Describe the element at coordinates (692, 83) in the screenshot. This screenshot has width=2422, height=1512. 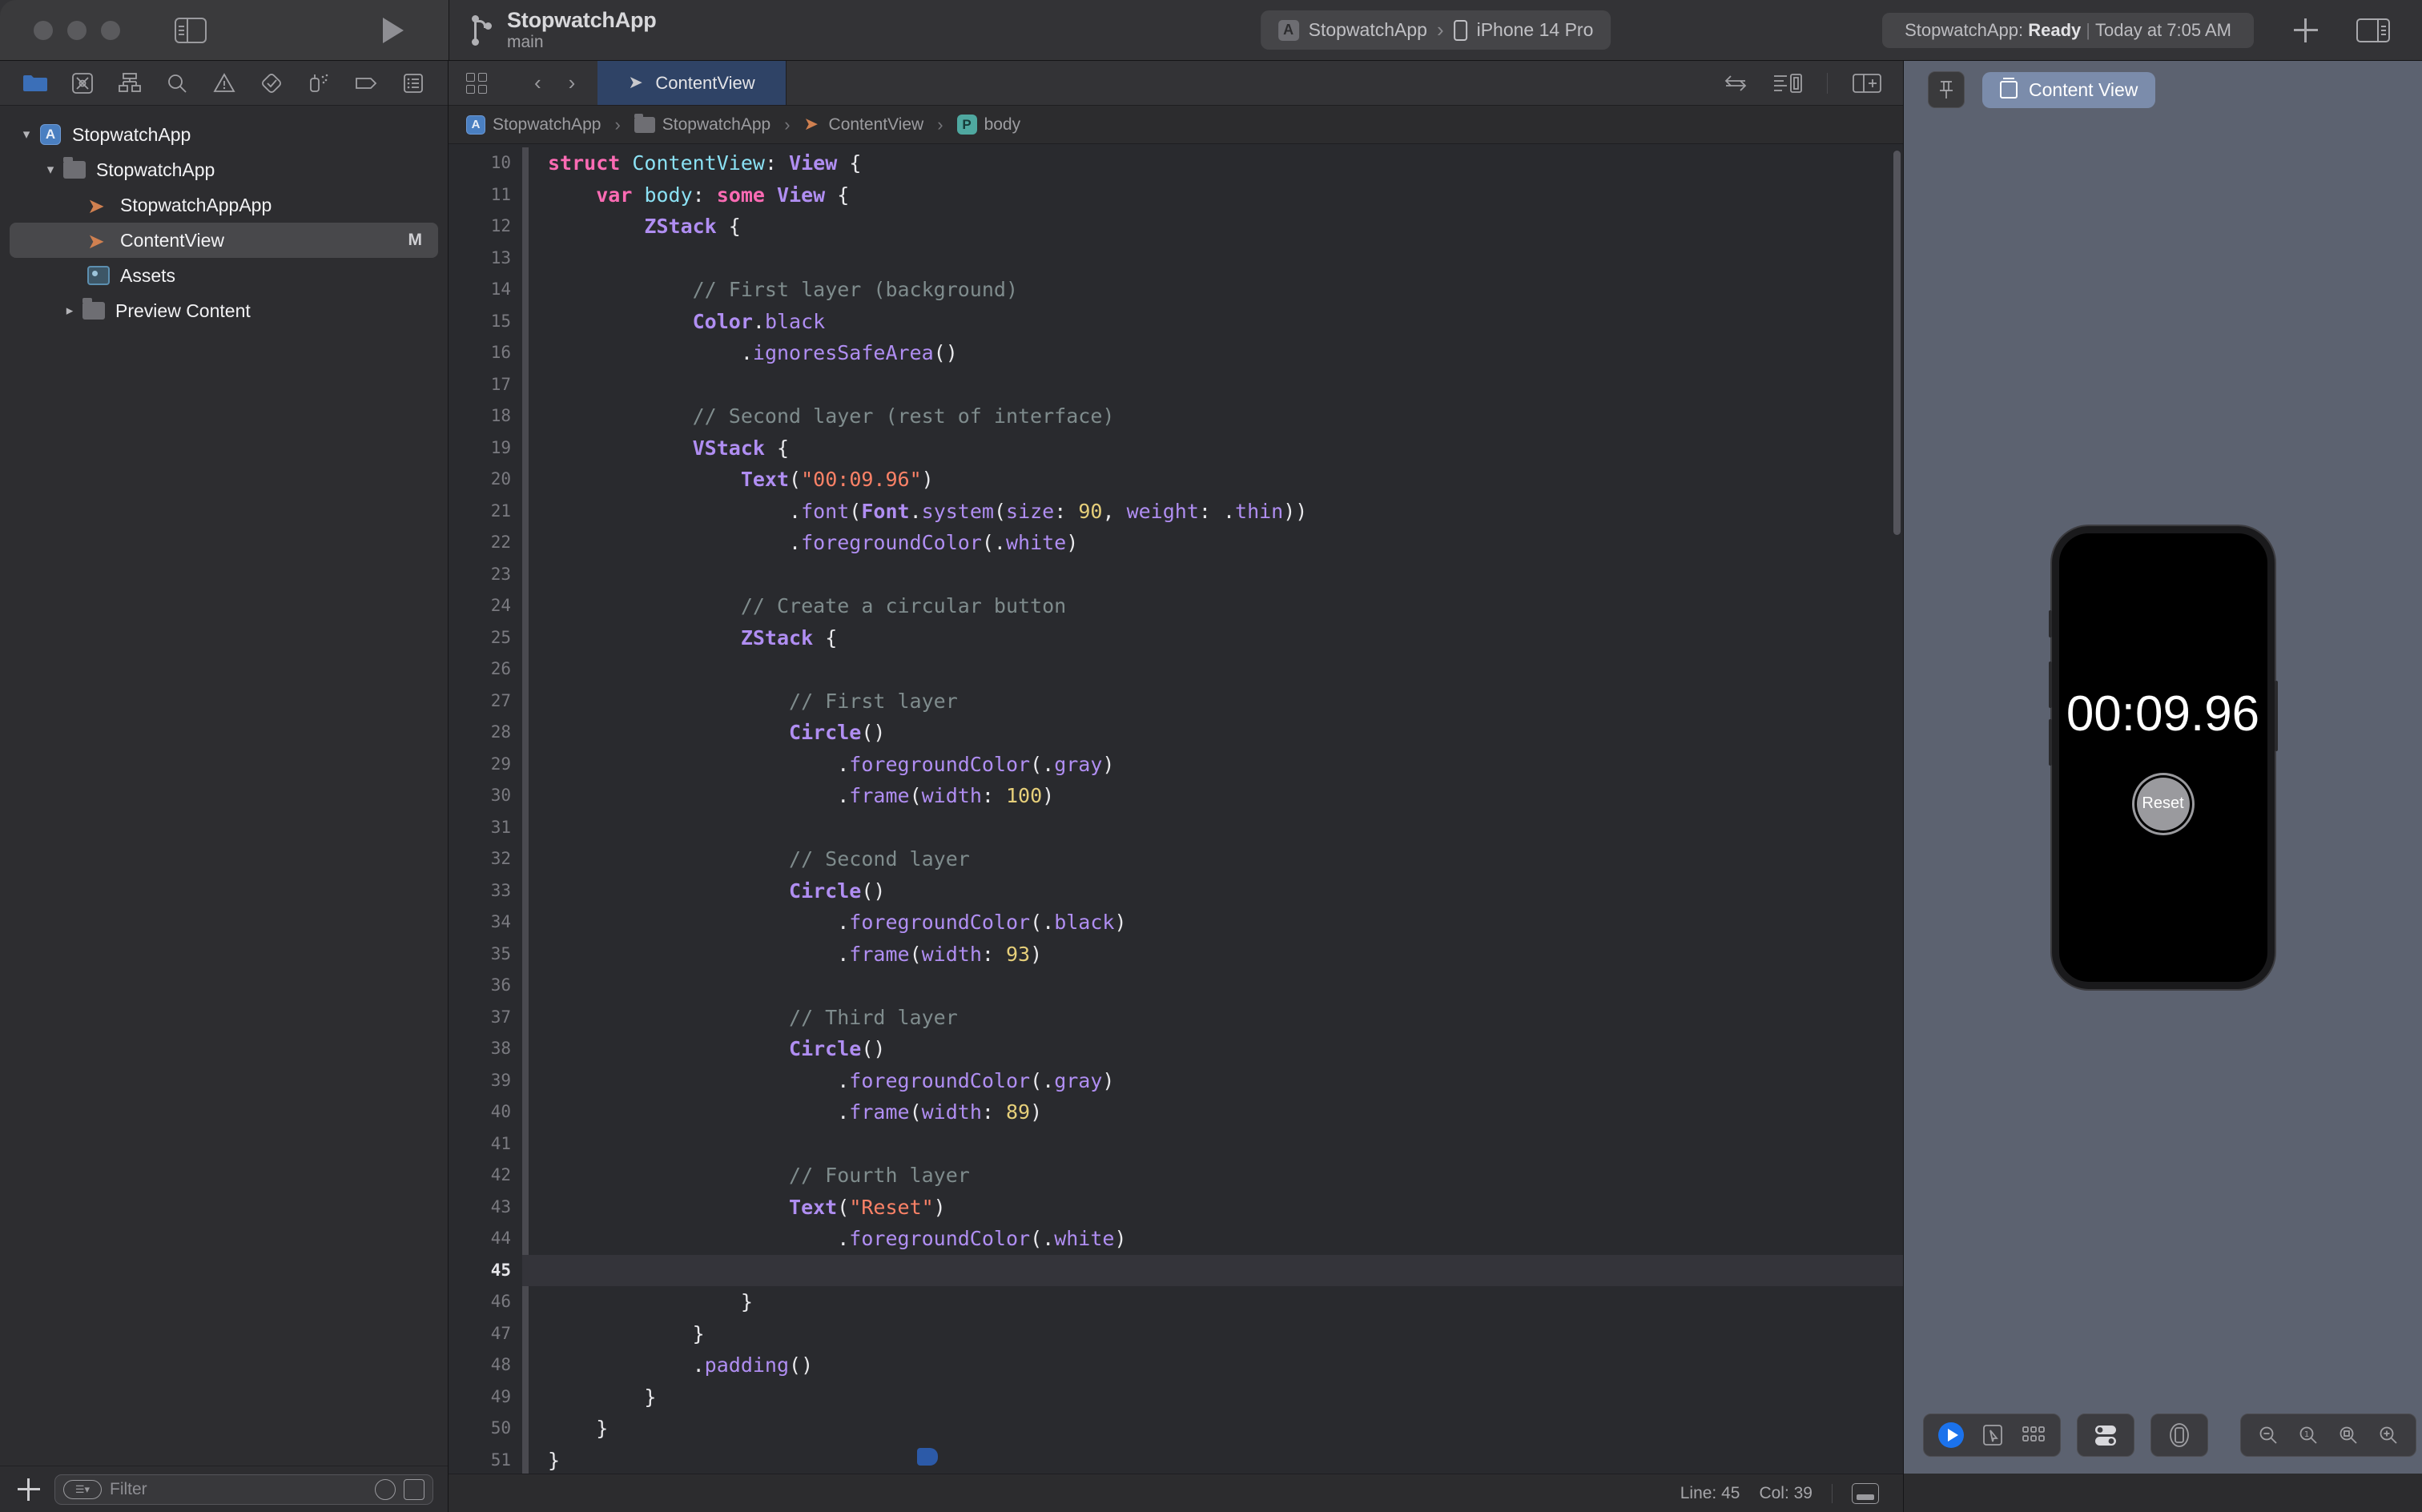
I see `tab-contentview: ➤ ContentView` at that location.